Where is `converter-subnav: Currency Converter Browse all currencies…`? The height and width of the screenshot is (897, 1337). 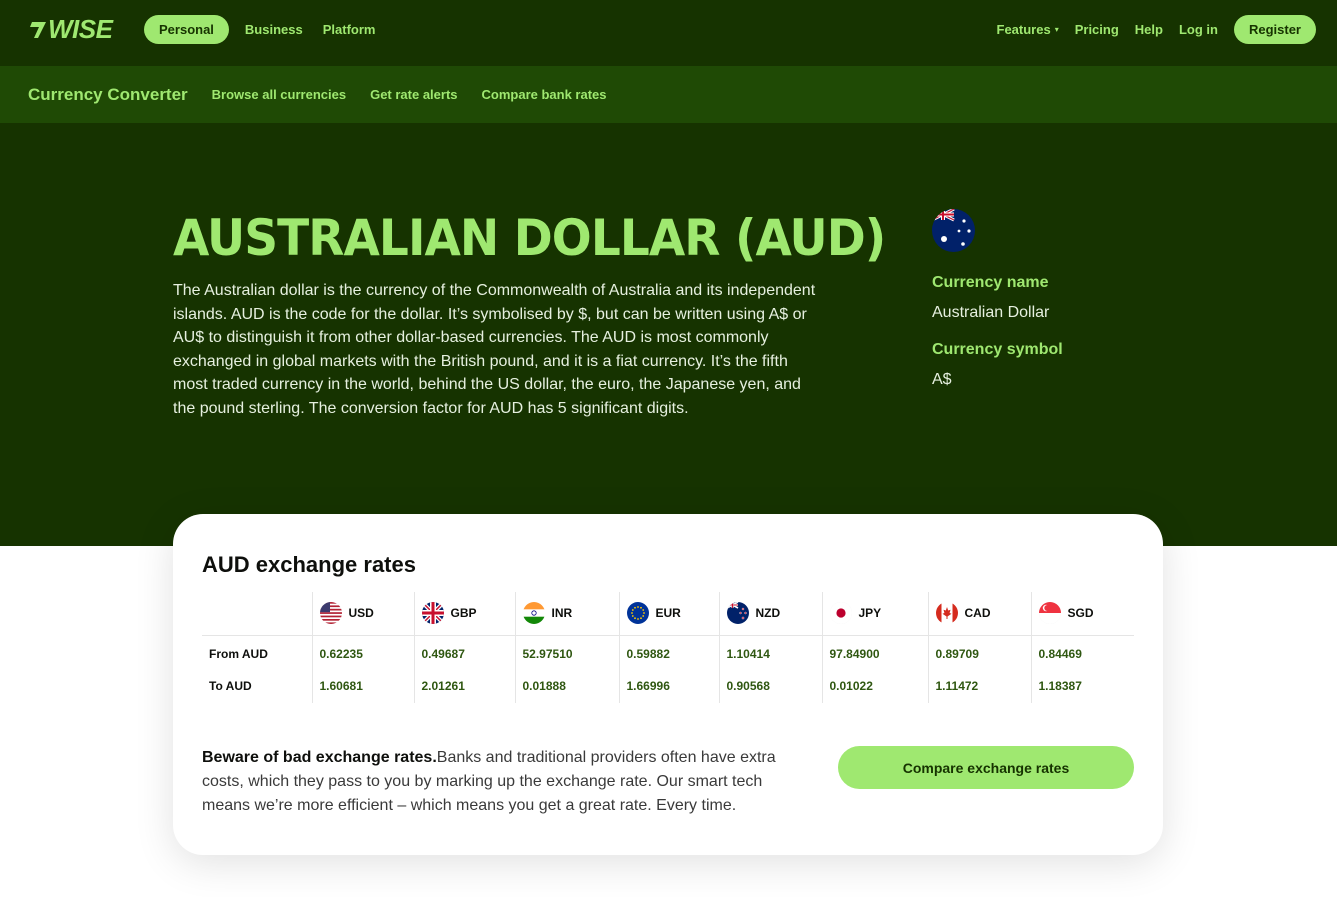 converter-subnav: Currency Converter Browse all currencies… is located at coordinates (668, 94).